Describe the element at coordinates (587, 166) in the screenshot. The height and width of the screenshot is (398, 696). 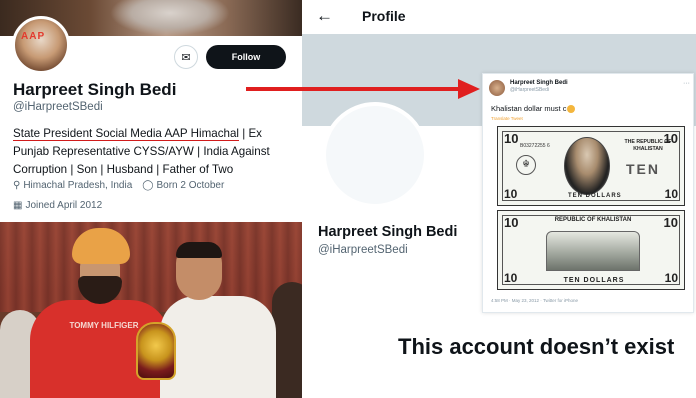
I see `note-portrait` at that location.